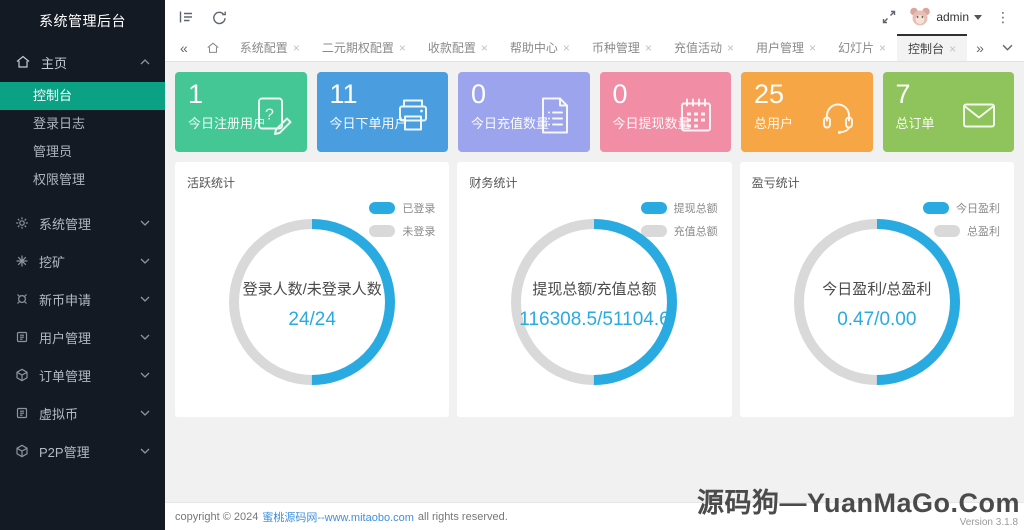 This screenshot has width=1024, height=530. Describe the element at coordinates (983, 231) in the screenshot. I see `legend-label: 总盈利` at that location.